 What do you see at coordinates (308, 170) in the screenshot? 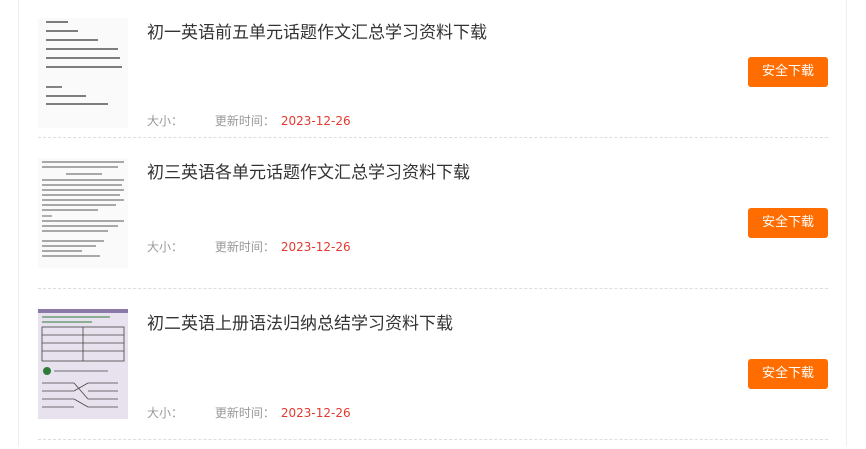
I see `item-title: 初三英语各单元话题作文汇总学习资料下载` at bounding box center [308, 170].